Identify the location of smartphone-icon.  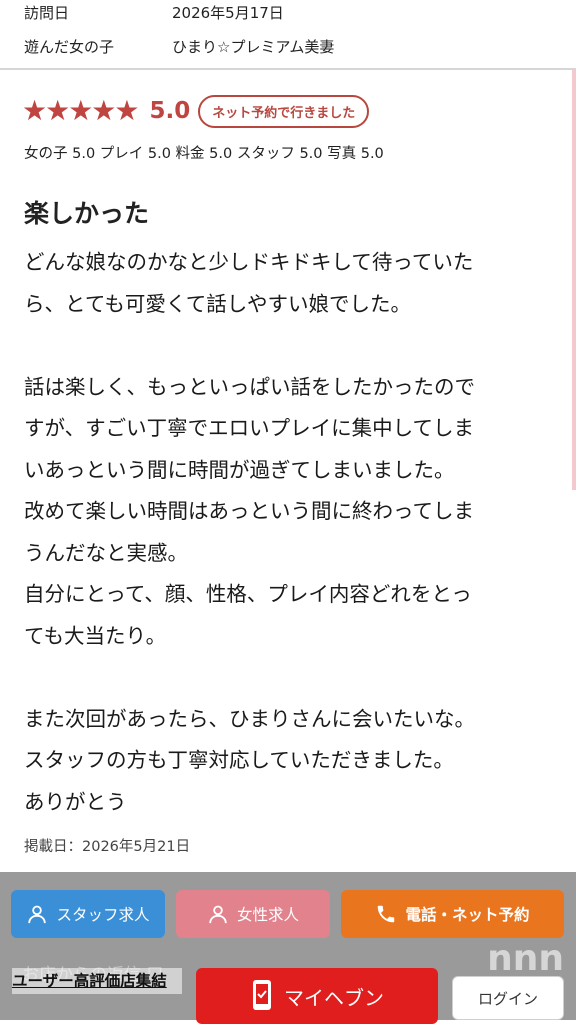
(263, 996).